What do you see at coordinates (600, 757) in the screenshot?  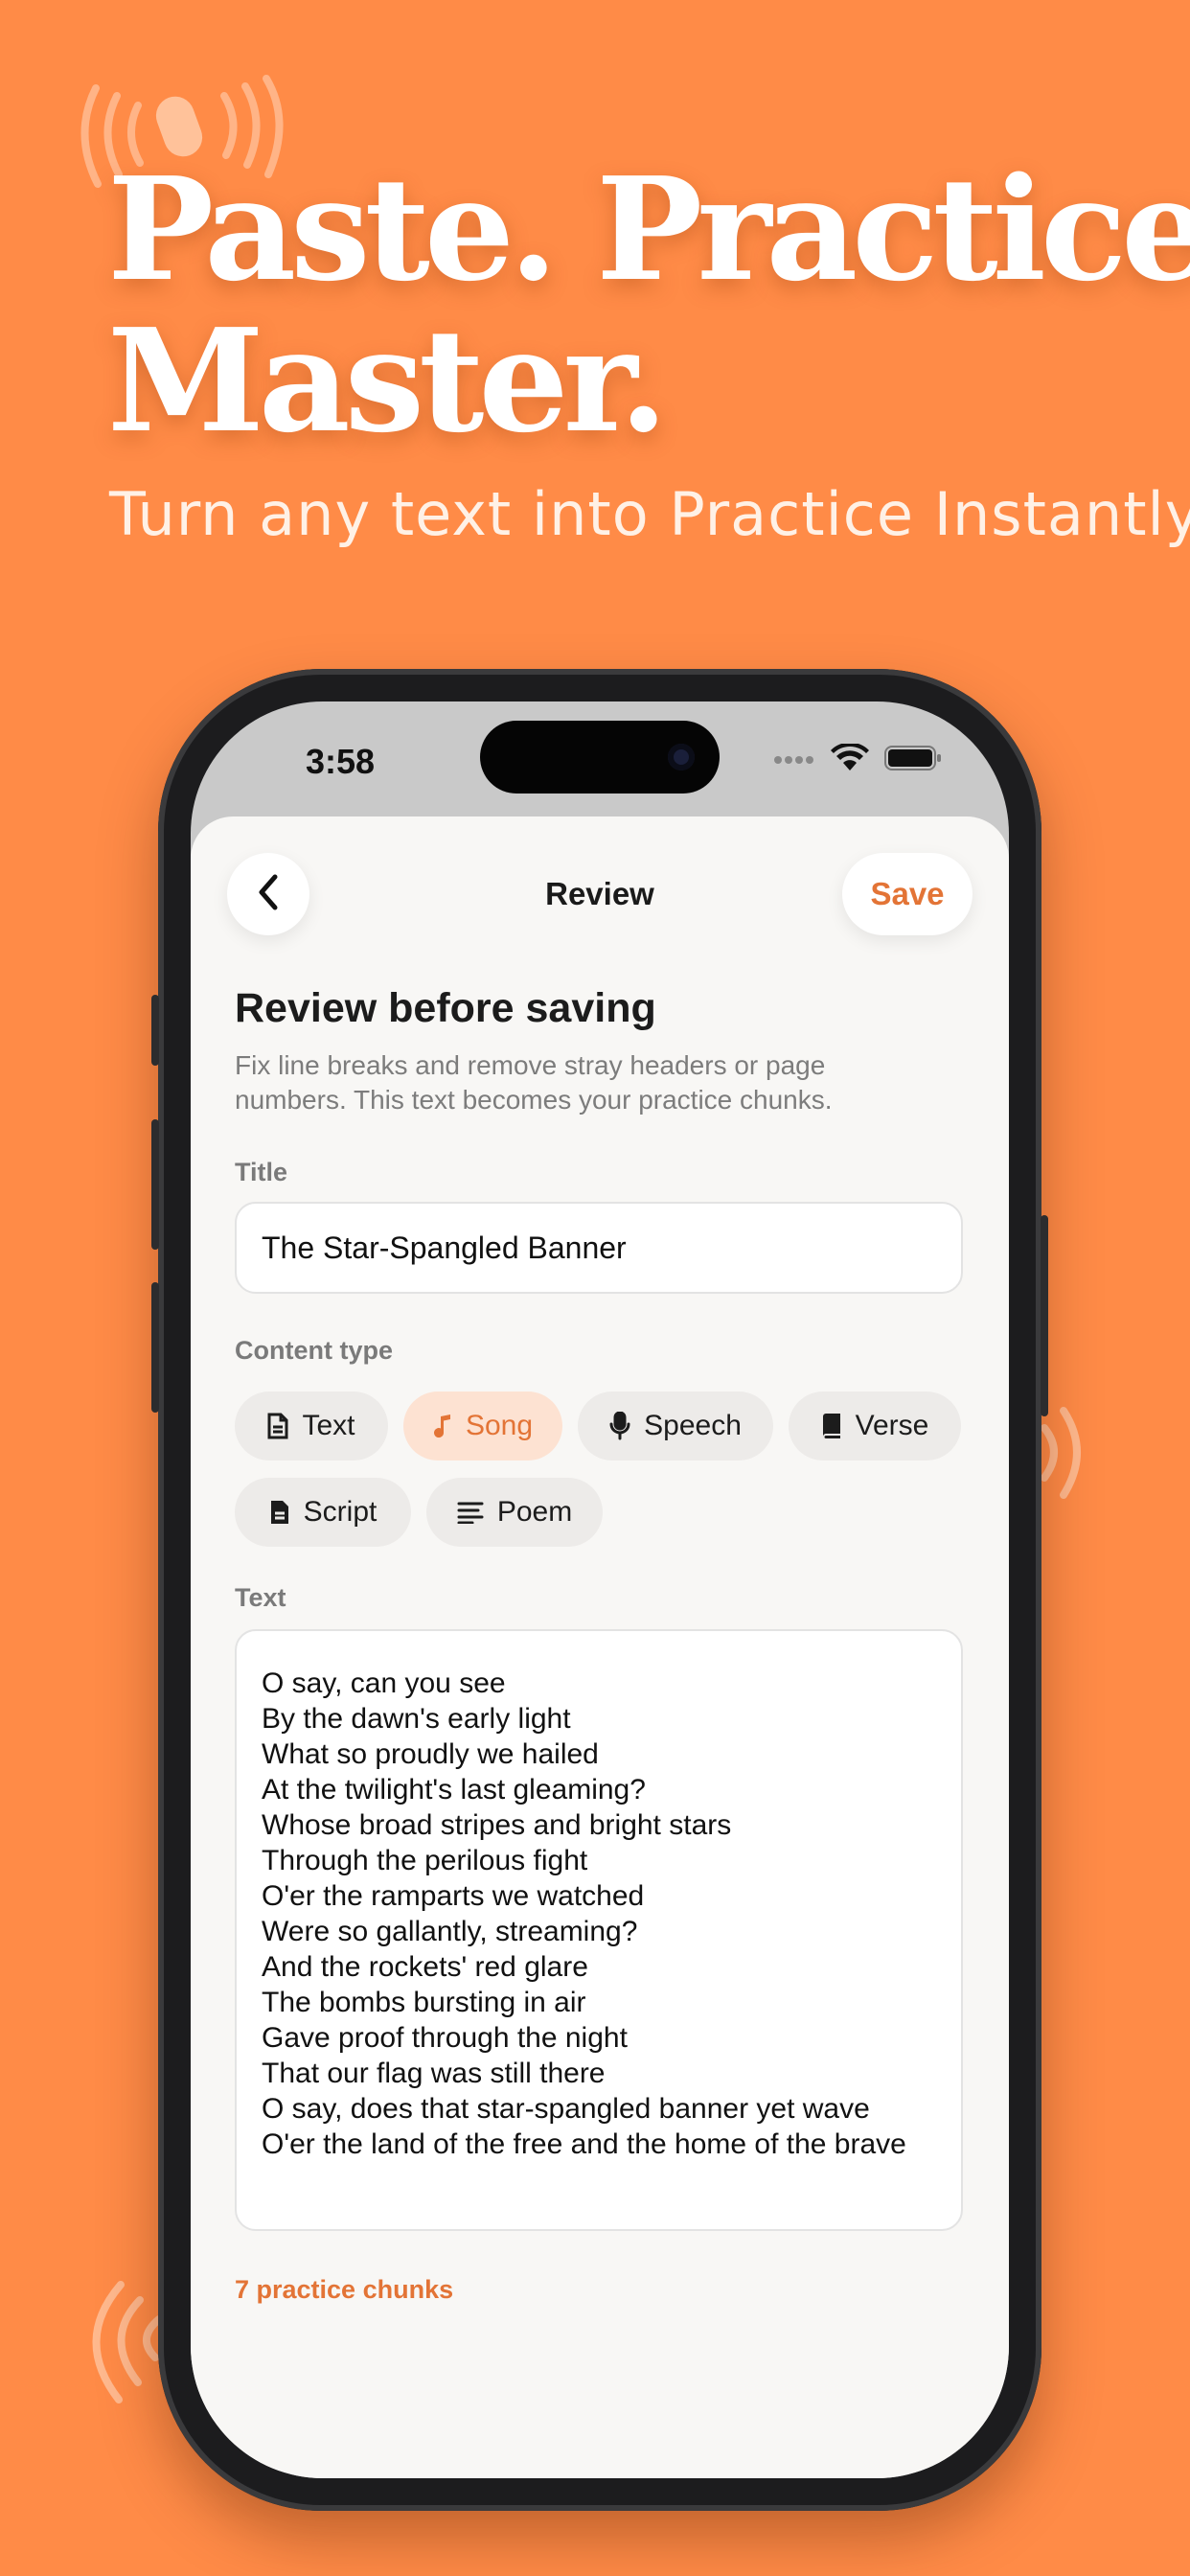 I see `dynamic-island` at bounding box center [600, 757].